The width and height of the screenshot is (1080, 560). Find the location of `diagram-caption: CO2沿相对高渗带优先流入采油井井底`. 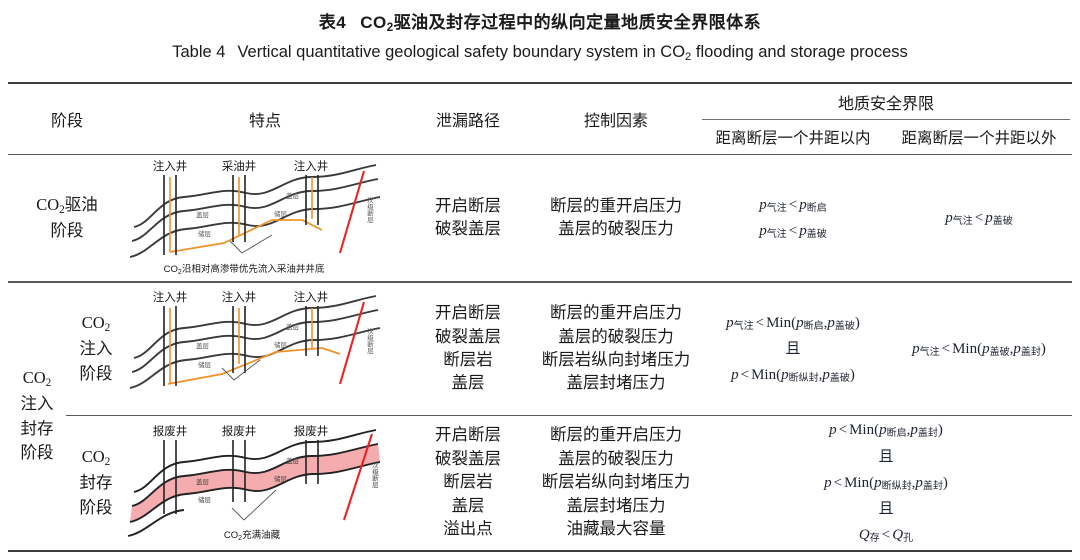

diagram-caption: CO2沿相对高渗带优先流入采油井井底 is located at coordinates (244, 269).